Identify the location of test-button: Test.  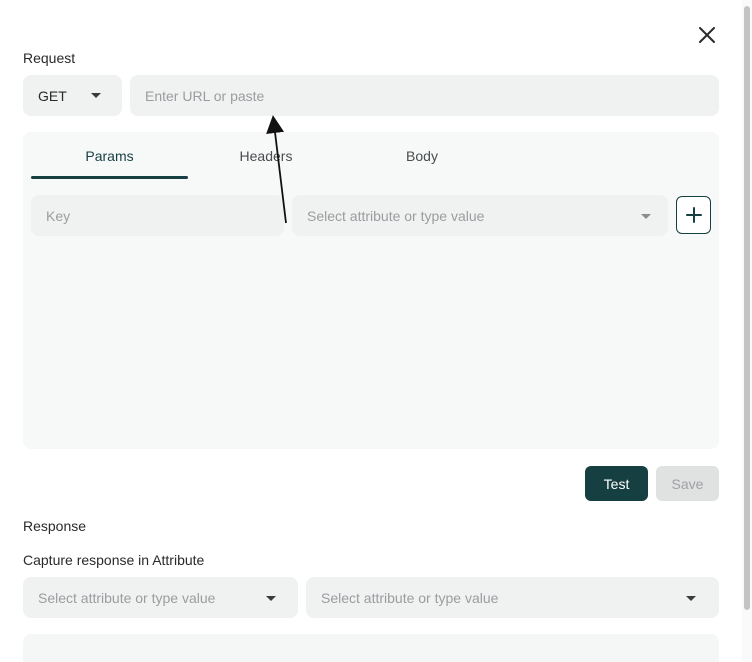
(616, 483).